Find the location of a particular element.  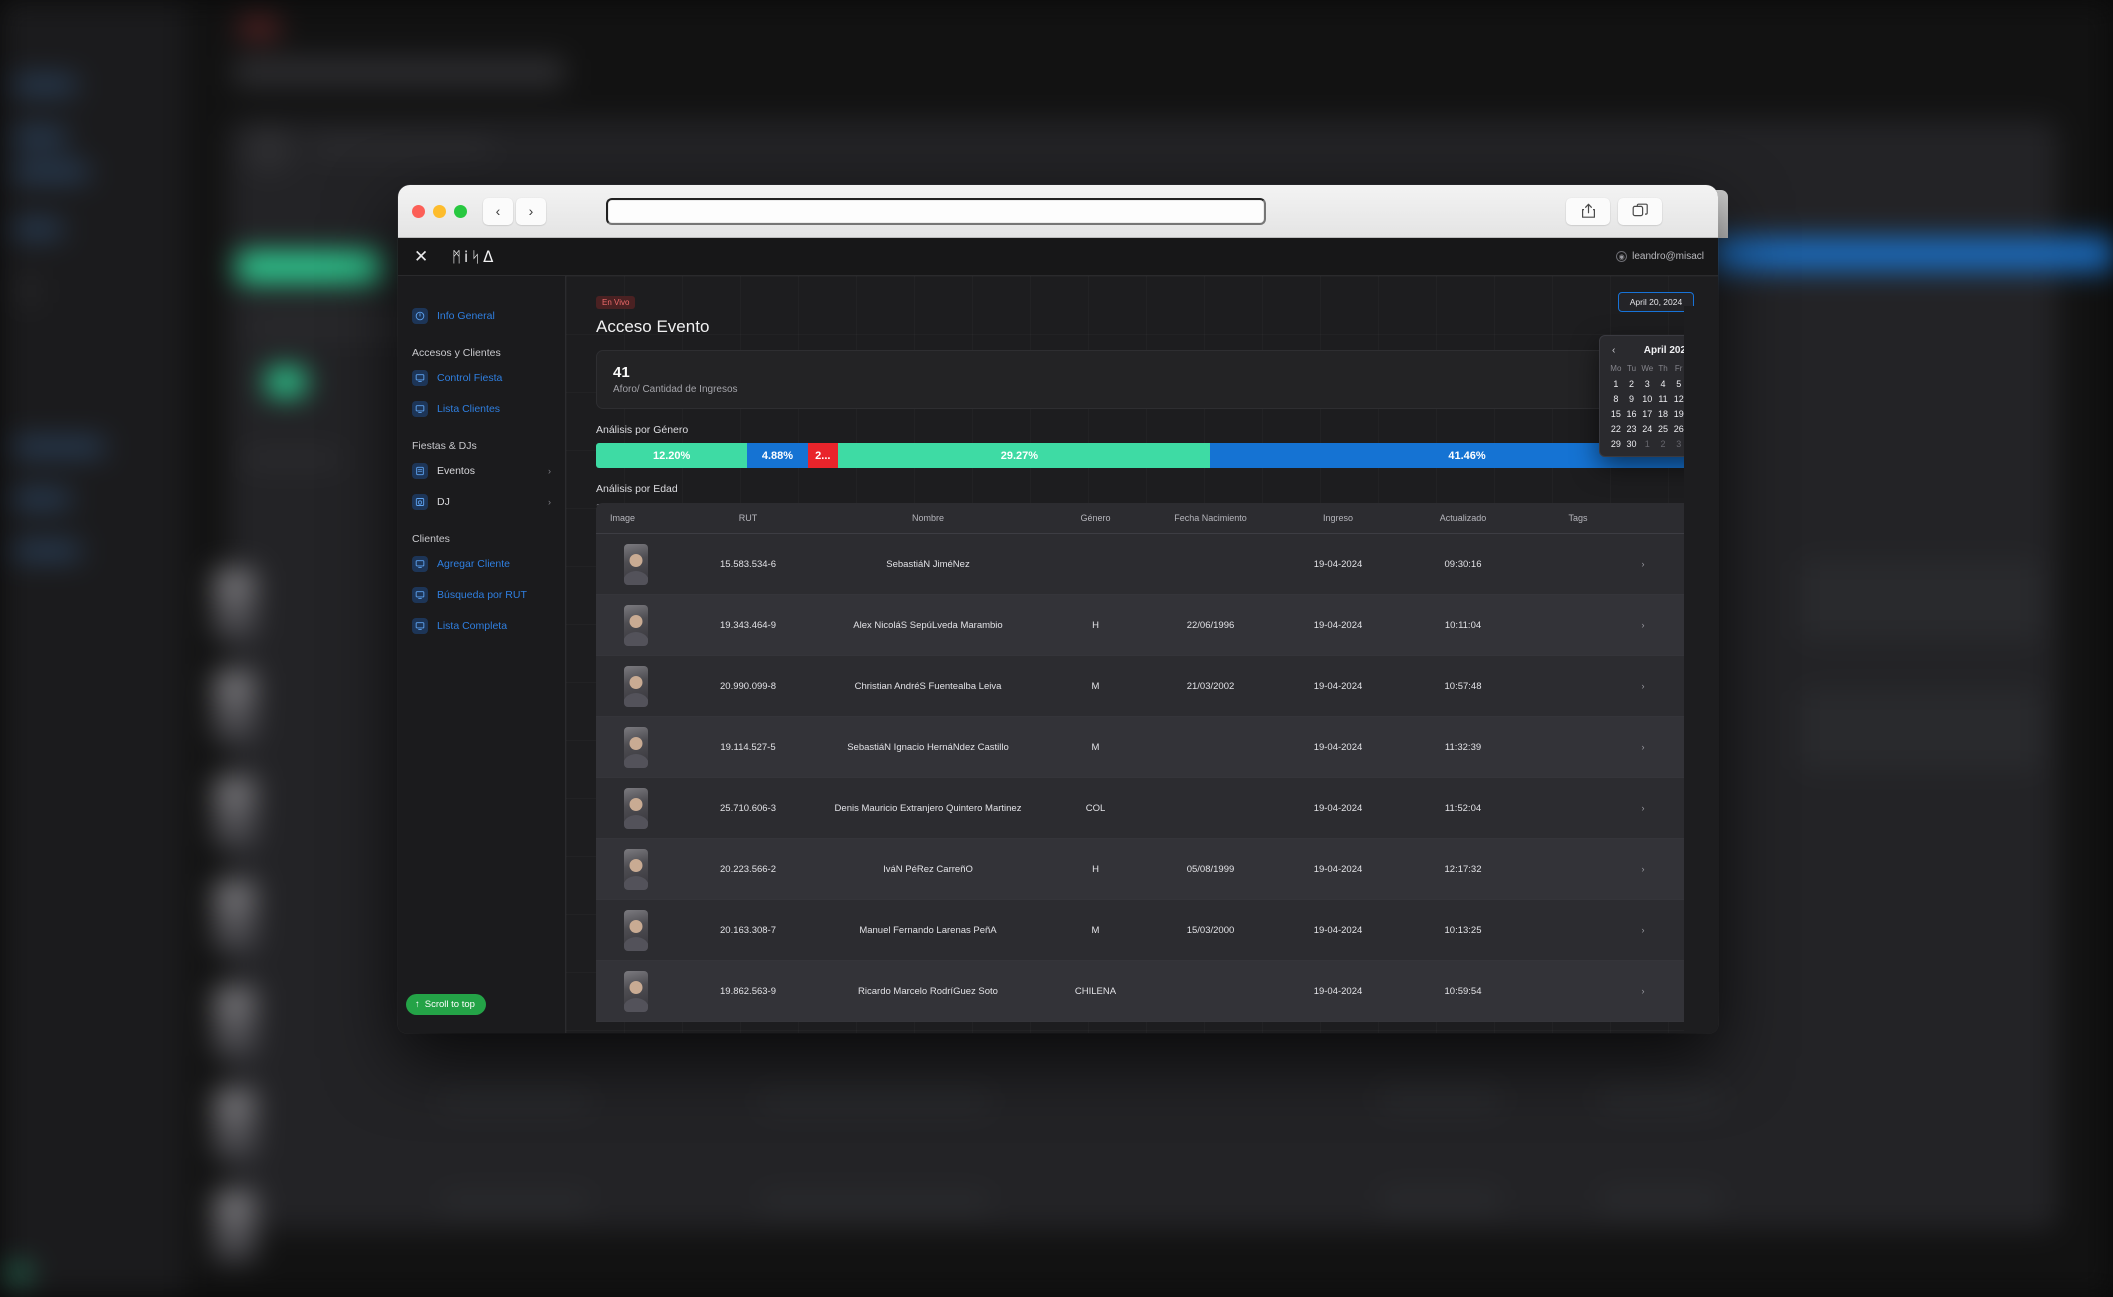

tab-overview-button is located at coordinates (1640, 211).